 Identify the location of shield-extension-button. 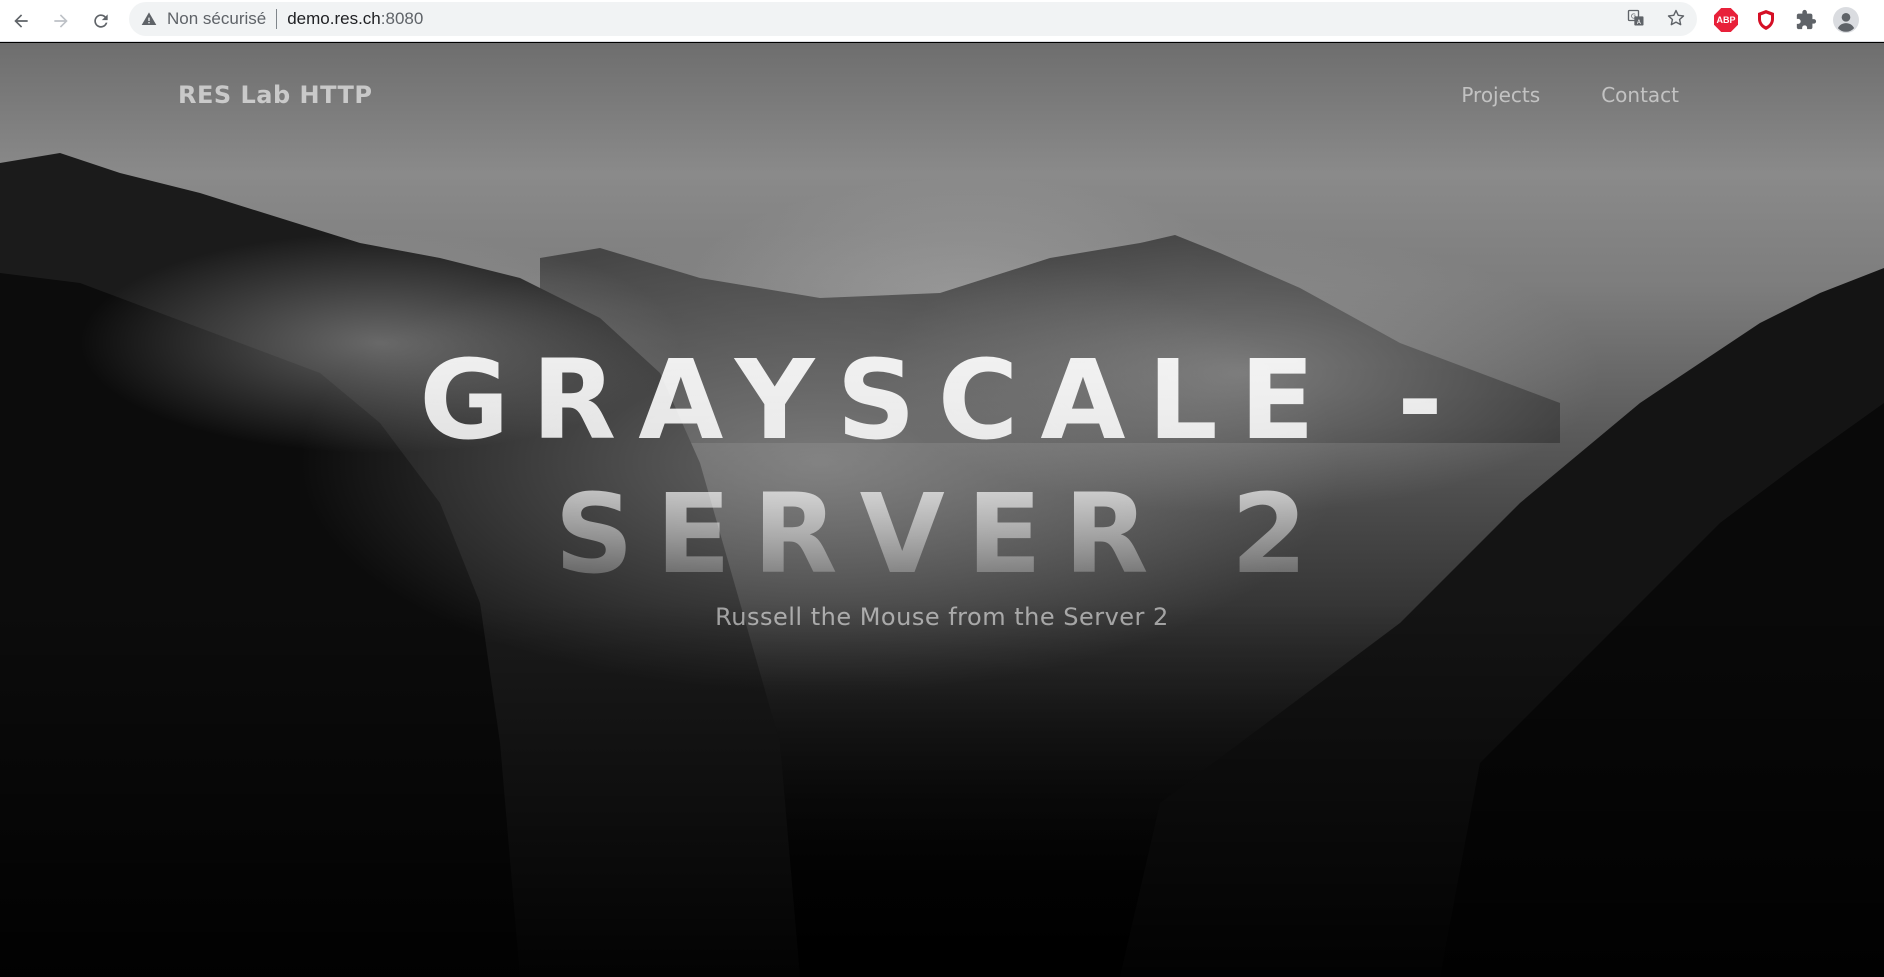
(1766, 20).